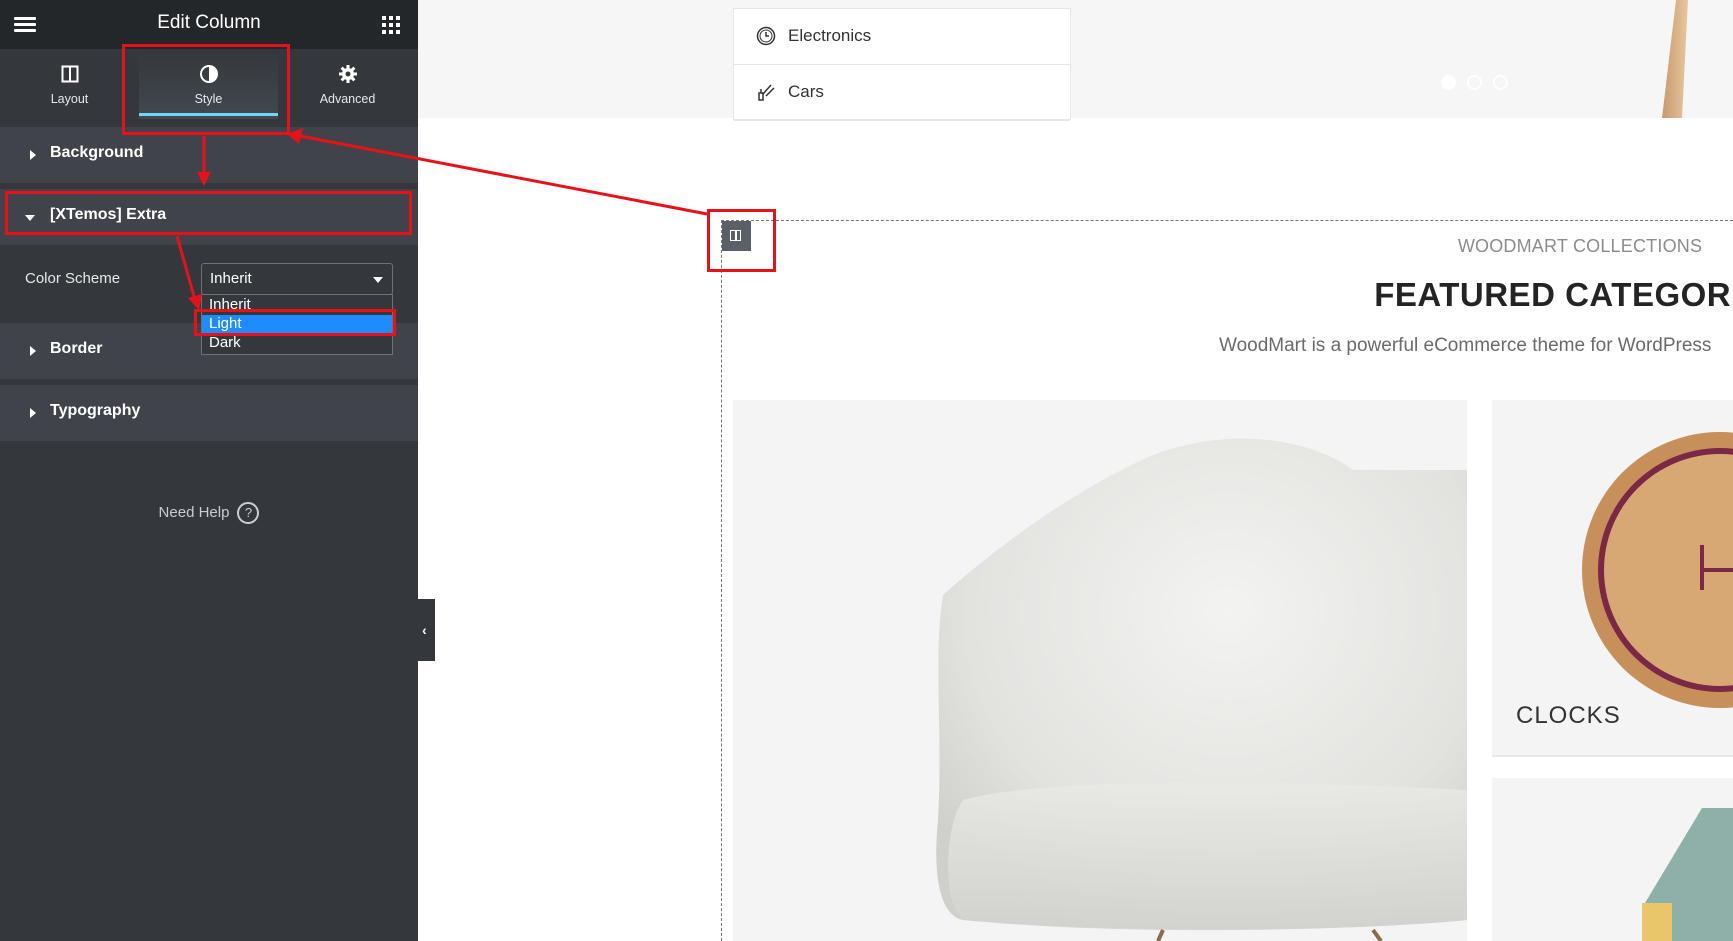  I want to click on category-card-lighting, so click(1612, 859).